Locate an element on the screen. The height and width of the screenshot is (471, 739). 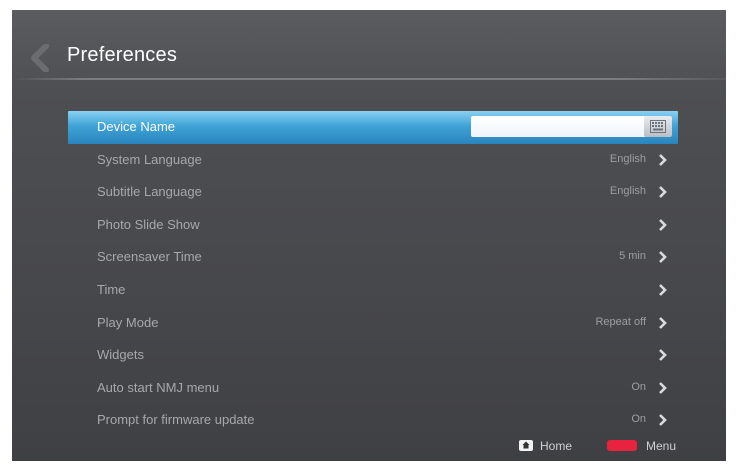
setting-auto-start-nmj-menu: Auto start NMJ menu On is located at coordinates (373, 388).